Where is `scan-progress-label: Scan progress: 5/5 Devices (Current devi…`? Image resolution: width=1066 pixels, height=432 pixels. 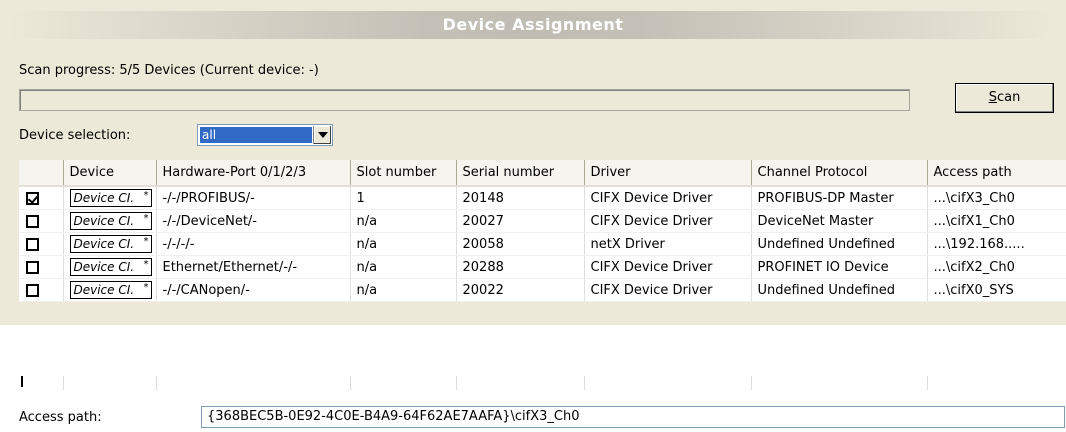 scan-progress-label: Scan progress: 5/5 Devices (Current devi… is located at coordinates (169, 70).